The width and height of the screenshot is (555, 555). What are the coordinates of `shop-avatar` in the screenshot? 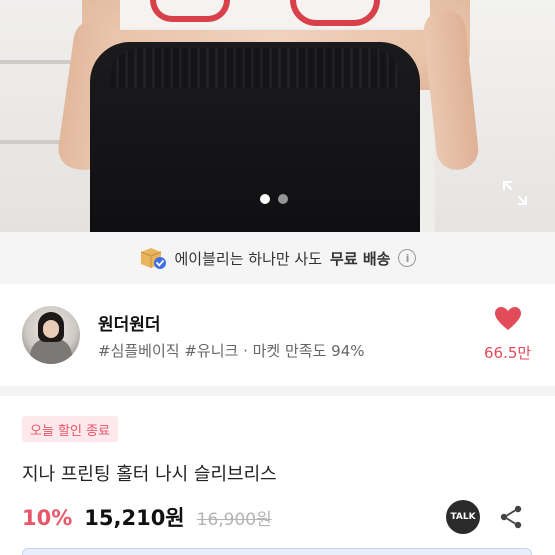 It's located at (51, 335).